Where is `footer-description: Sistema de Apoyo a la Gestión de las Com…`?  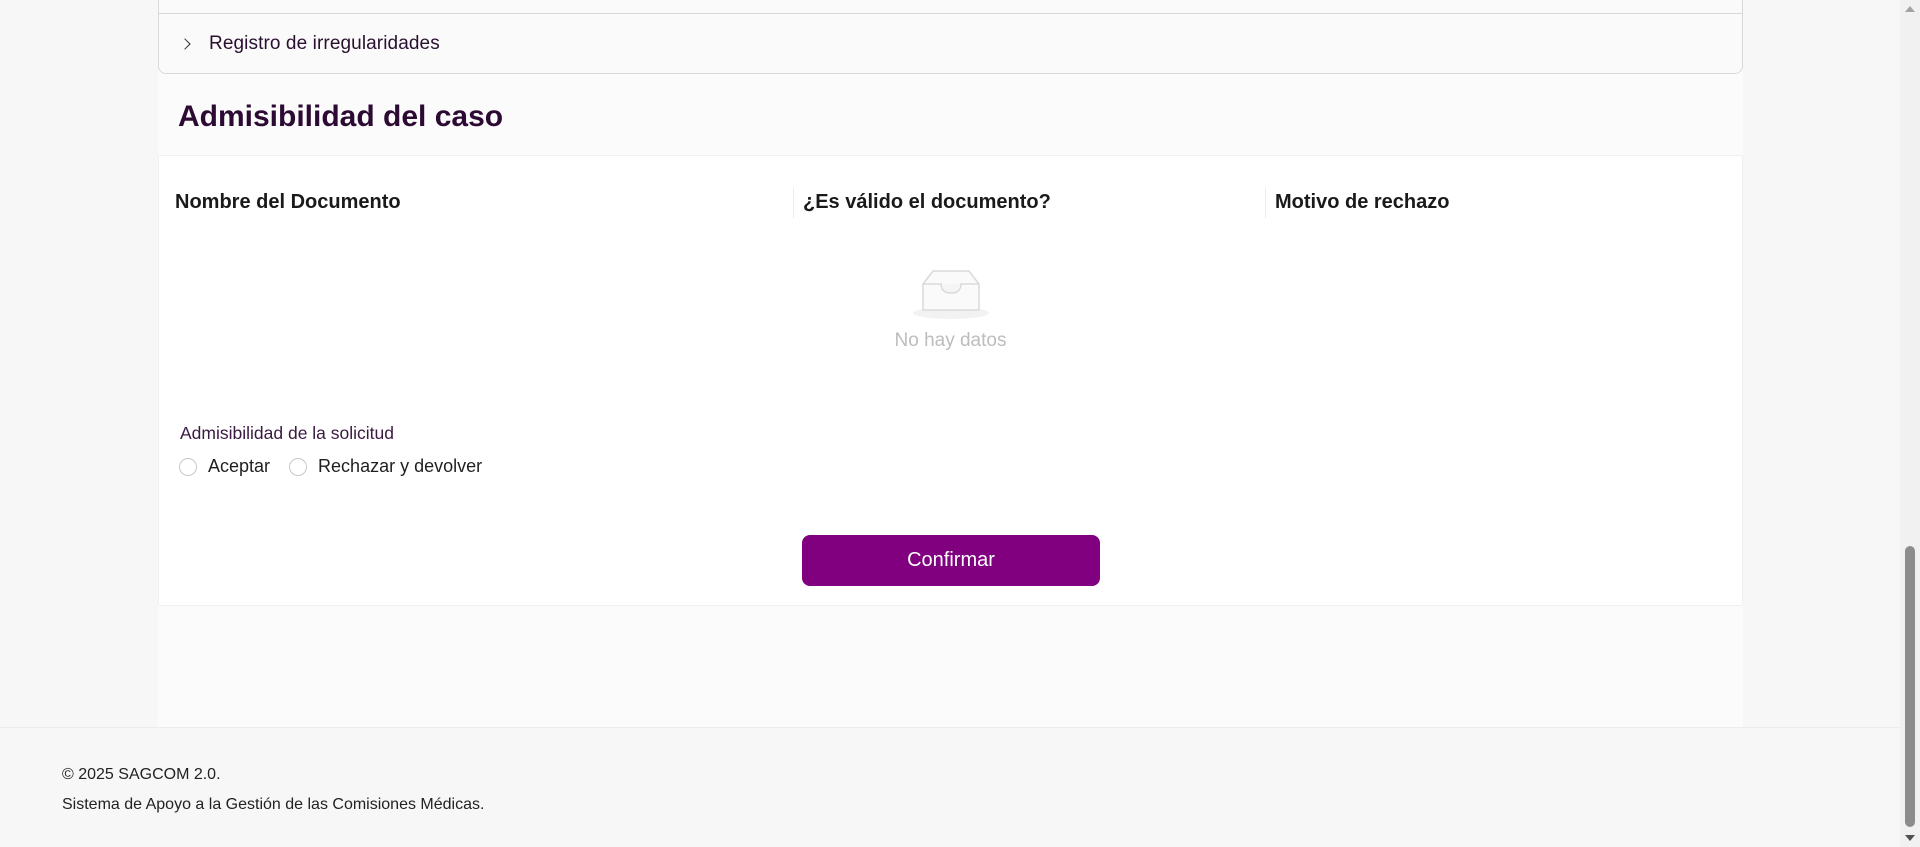 footer-description: Sistema de Apoyo a la Gestión de las Com… is located at coordinates (273, 804).